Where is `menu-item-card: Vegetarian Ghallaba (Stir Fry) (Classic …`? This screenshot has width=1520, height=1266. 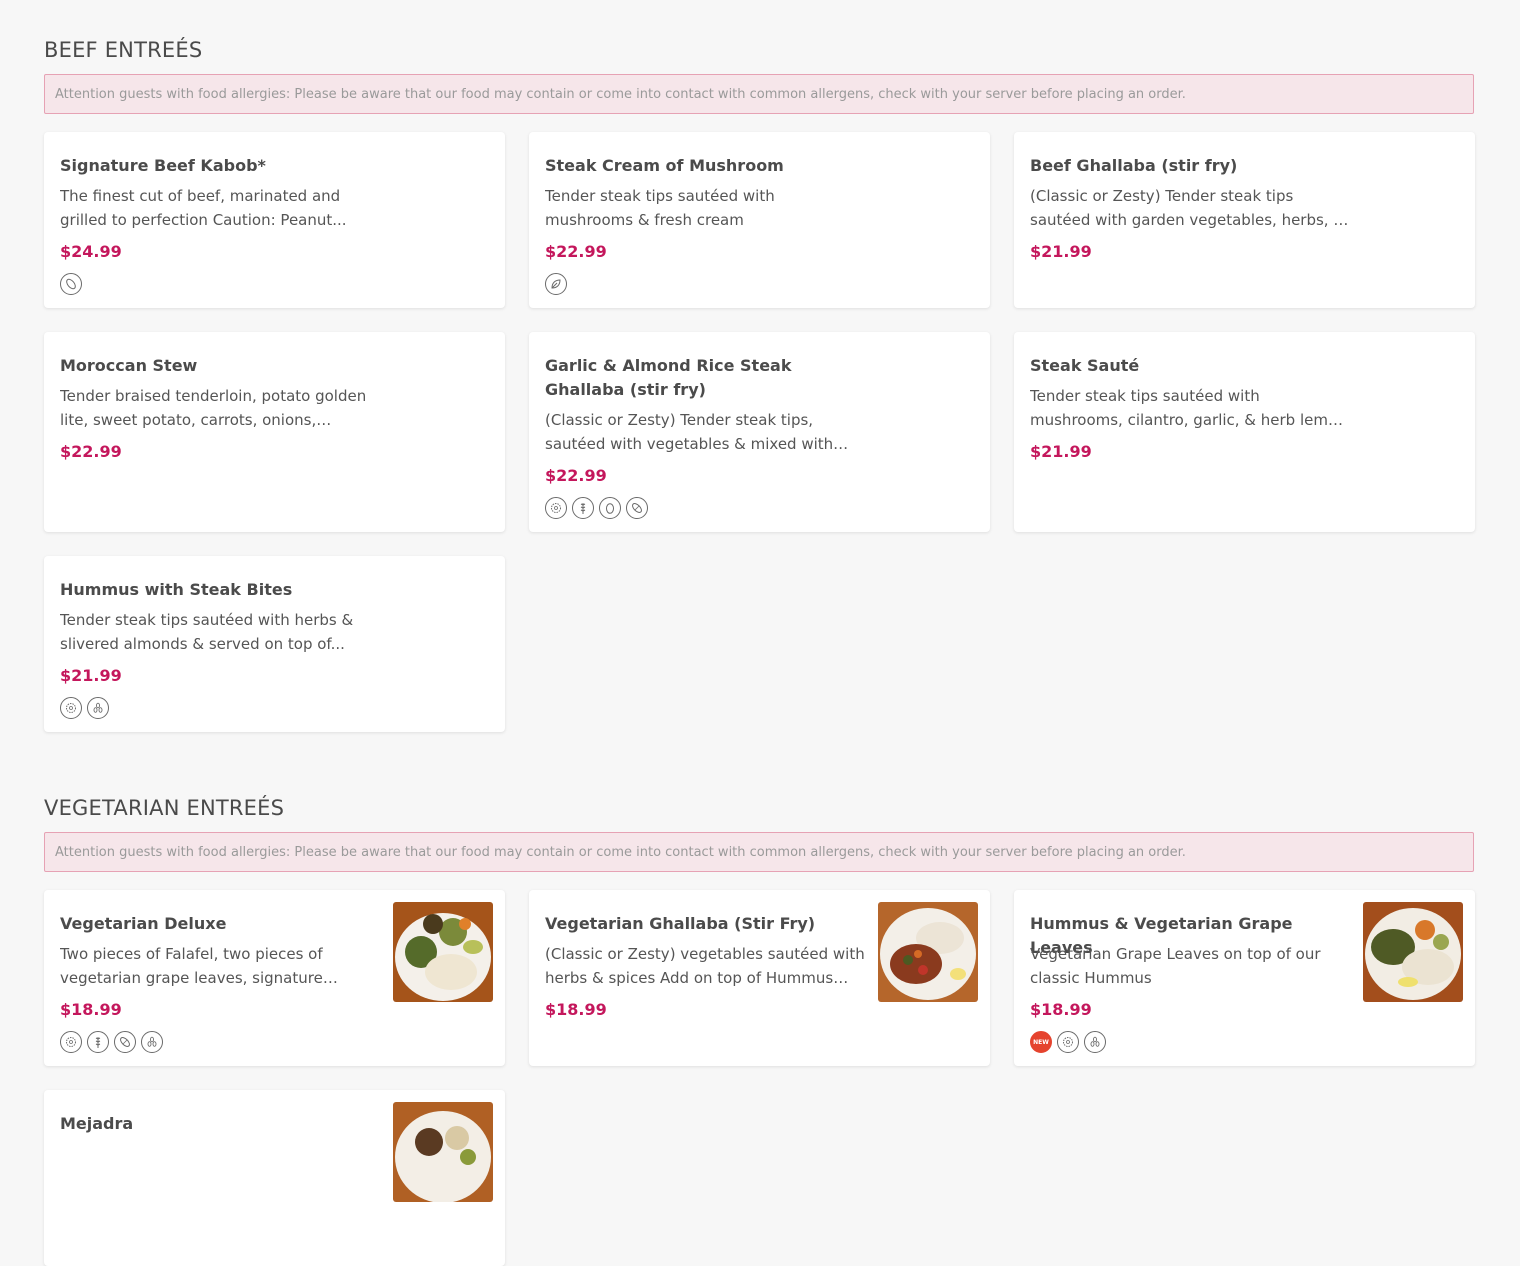 menu-item-card: Vegetarian Ghallaba (Stir Fry) (Classic … is located at coordinates (759, 978).